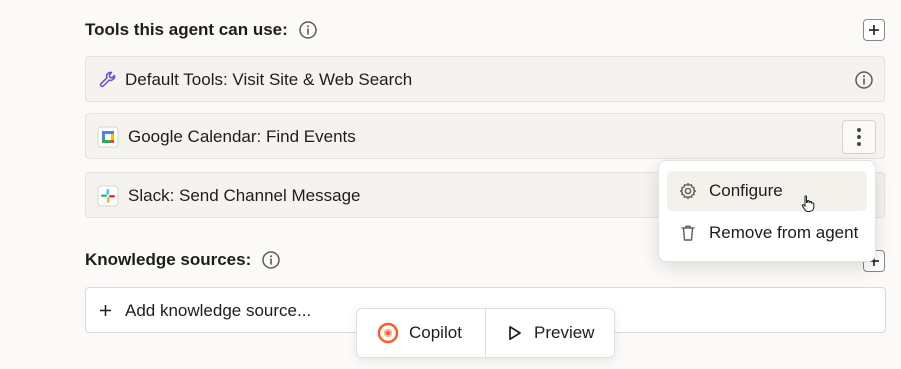 The width and height of the screenshot is (901, 369). I want to click on knowledge-section-title: Knowledge sources:, so click(183, 260).